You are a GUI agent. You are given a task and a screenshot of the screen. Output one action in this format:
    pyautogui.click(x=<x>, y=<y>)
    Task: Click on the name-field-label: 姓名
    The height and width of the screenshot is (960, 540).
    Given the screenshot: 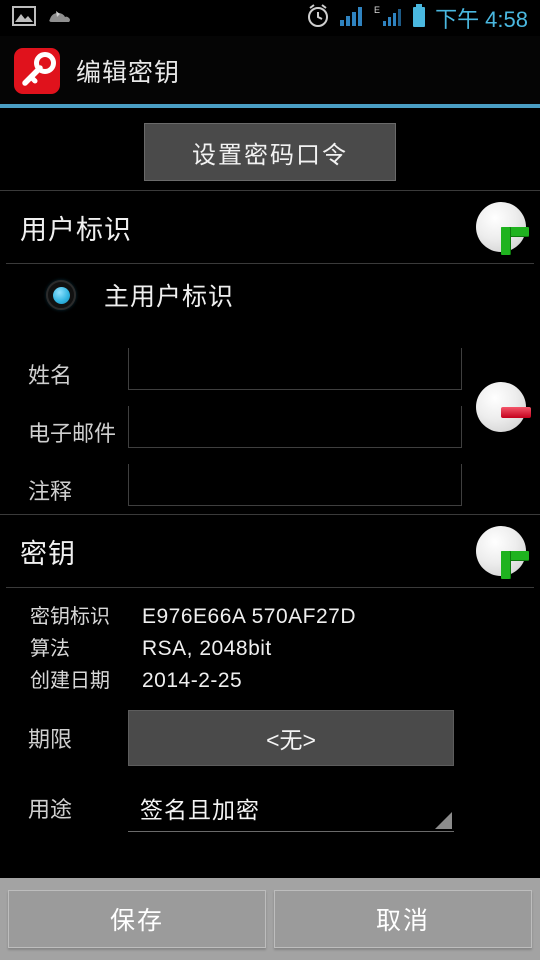 What is the action you would take?
    pyautogui.click(x=50, y=375)
    